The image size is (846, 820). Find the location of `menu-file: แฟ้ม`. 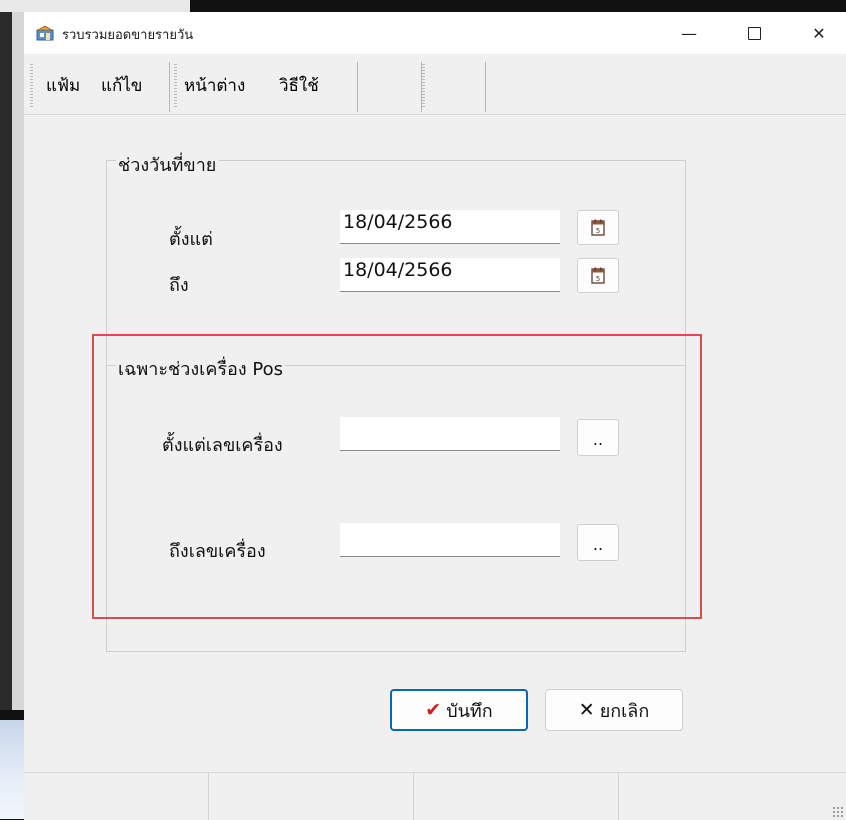

menu-file: แฟ้ม is located at coordinates (63, 85).